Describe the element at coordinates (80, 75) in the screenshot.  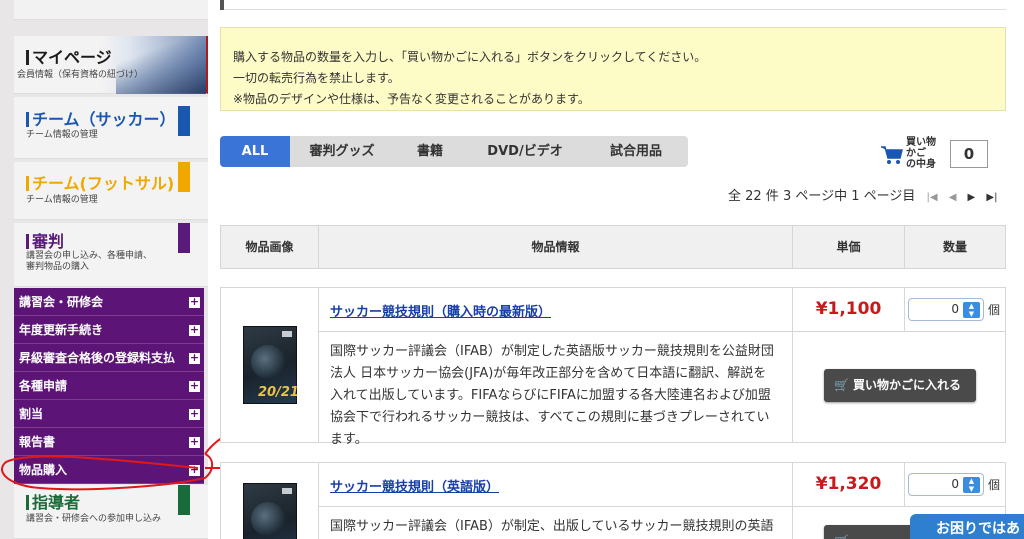
I see `sidebar-mypage-sub: 会員情報（保有資格の紐づけ）` at that location.